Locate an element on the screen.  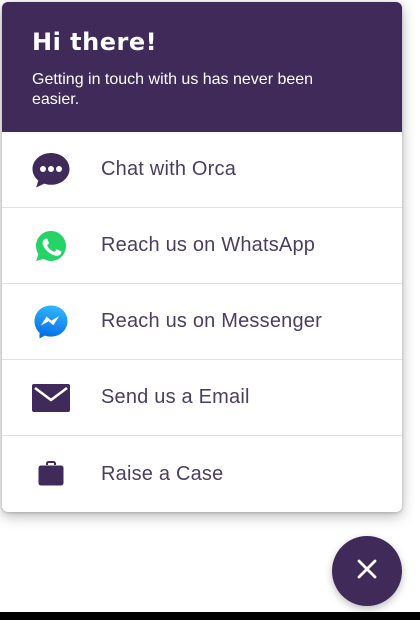
option-send-email: Send us a Email is located at coordinates (202, 398).